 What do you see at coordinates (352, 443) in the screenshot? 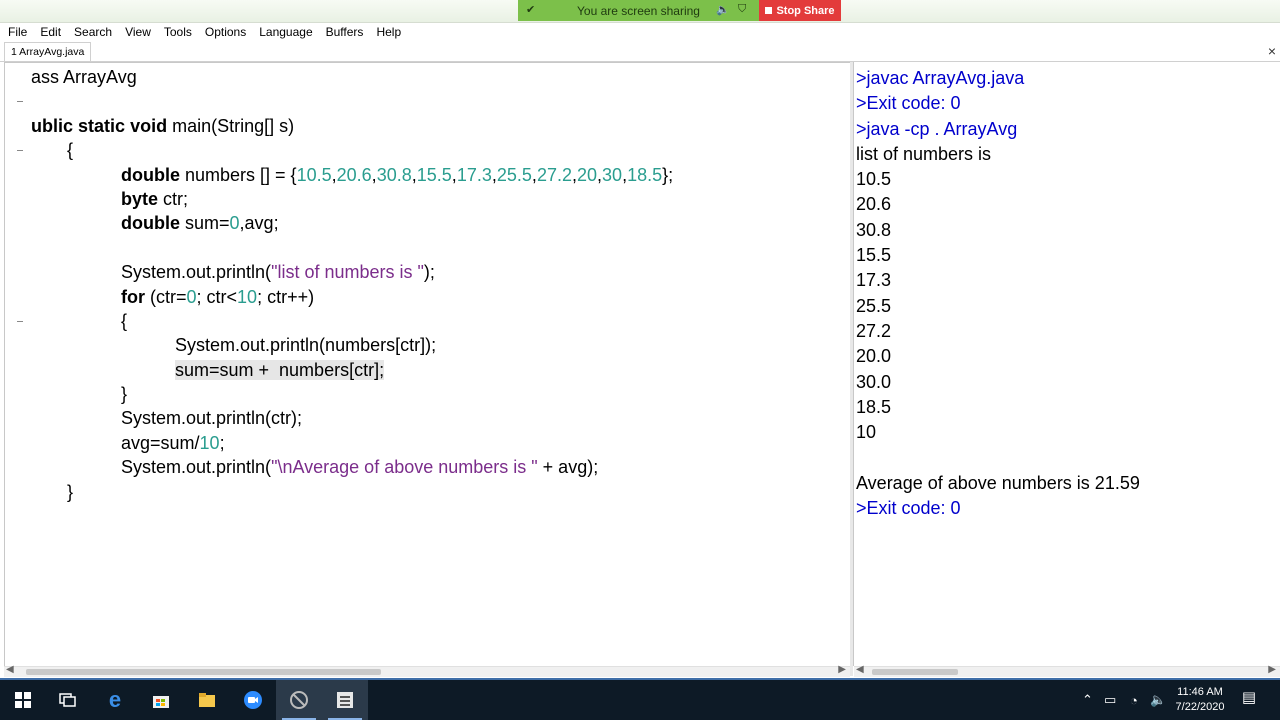
I see `code-line: avg=sum/10;` at bounding box center [352, 443].